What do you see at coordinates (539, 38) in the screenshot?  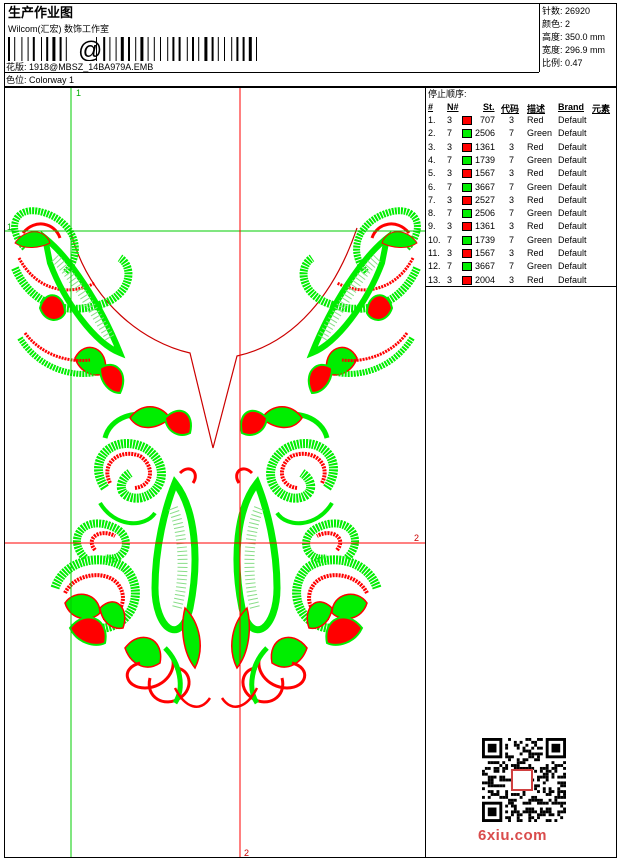 I see `header-divider-vertical` at bounding box center [539, 38].